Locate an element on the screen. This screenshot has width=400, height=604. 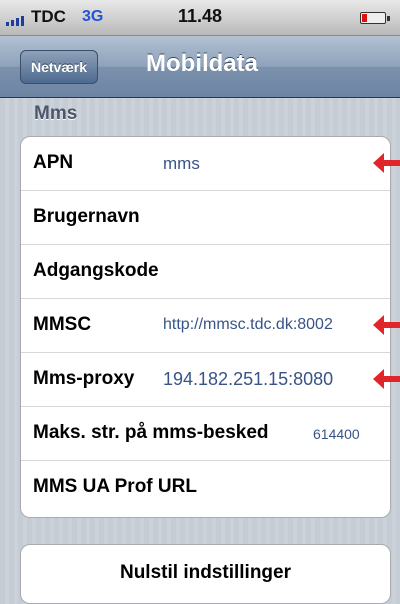
apn-label: APN is located at coordinates (53, 162).